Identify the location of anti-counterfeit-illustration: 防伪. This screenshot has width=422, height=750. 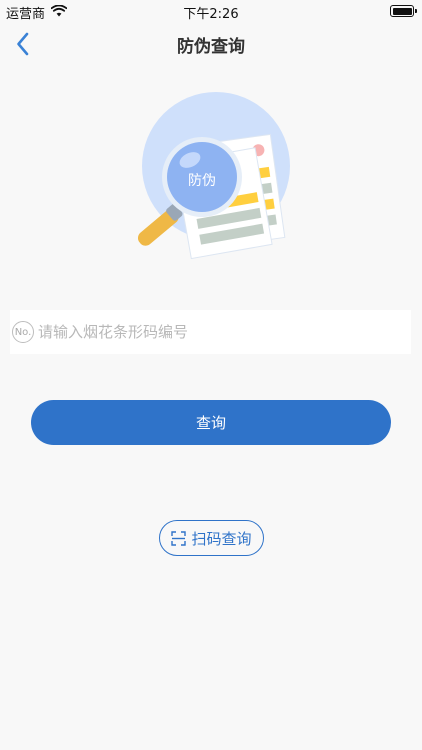
(212, 178).